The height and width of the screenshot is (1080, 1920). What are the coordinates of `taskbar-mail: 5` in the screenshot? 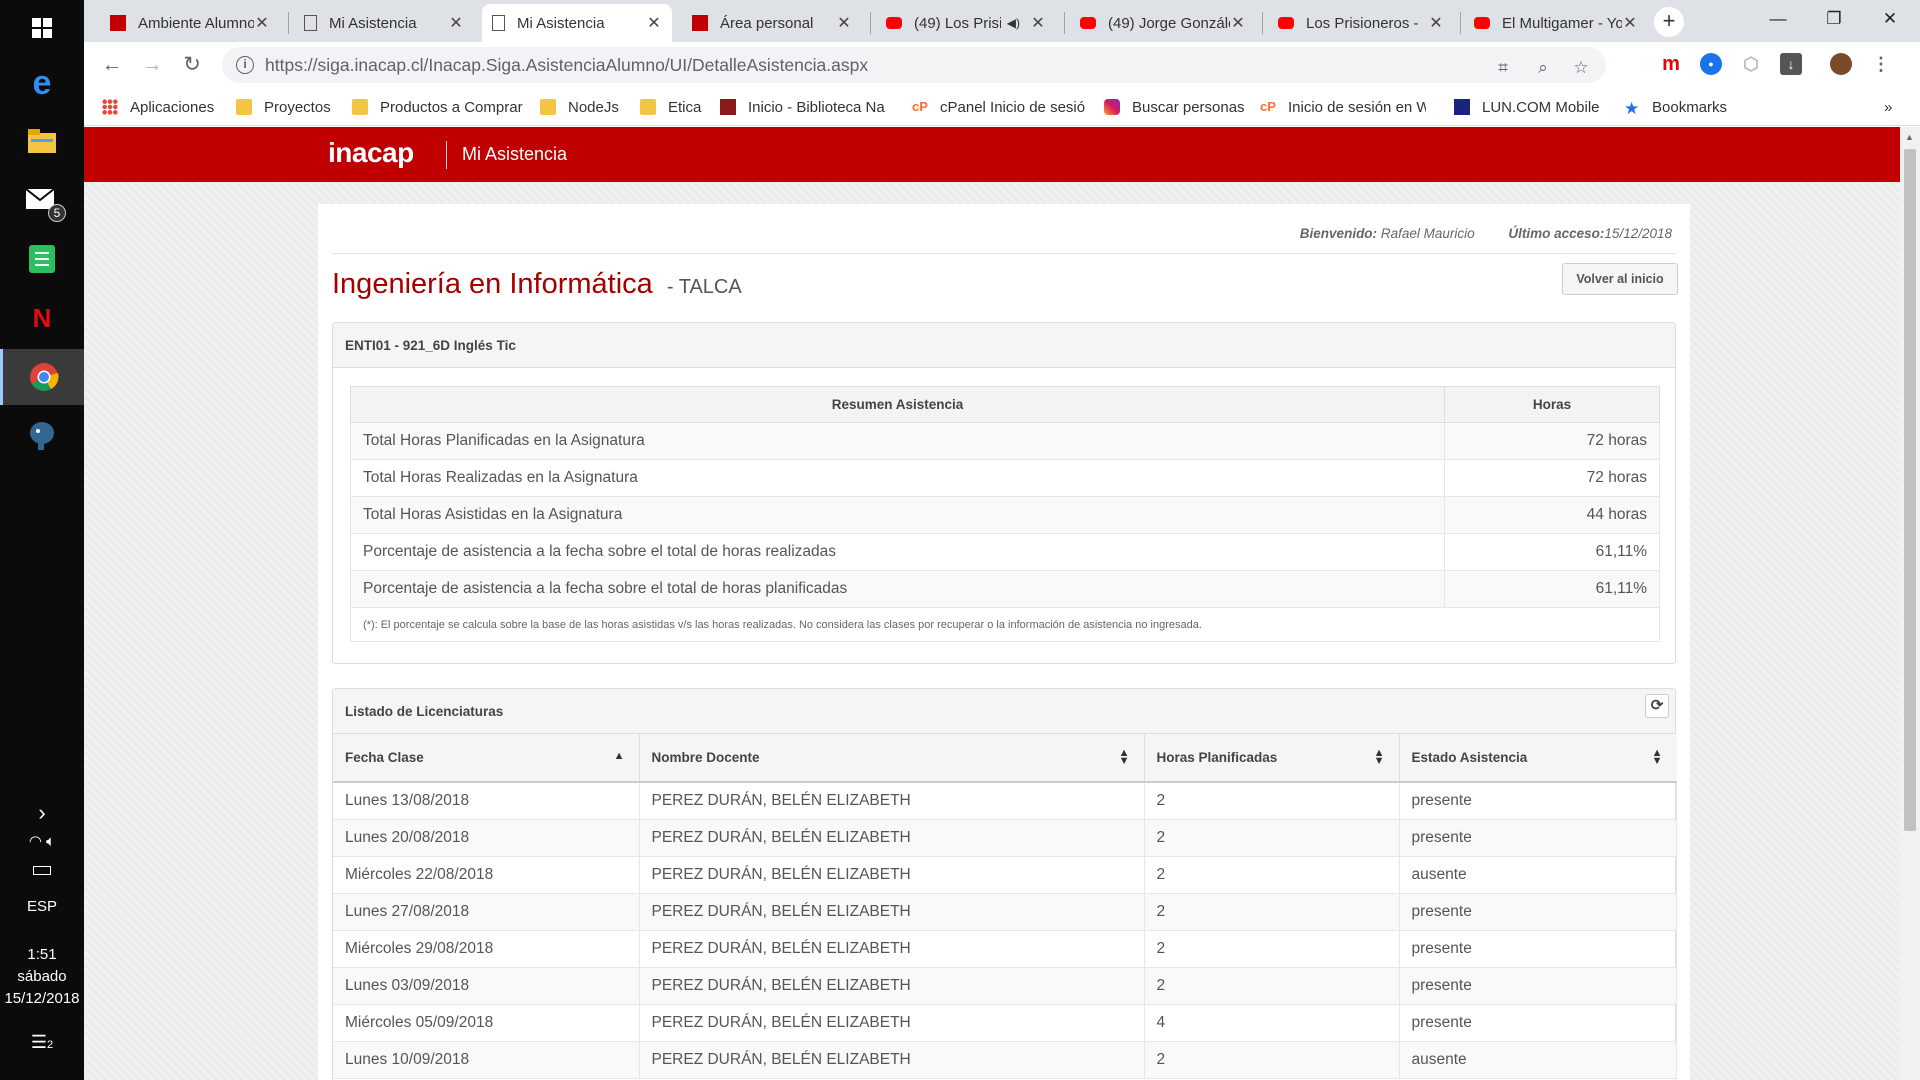 It's located at (42, 200).